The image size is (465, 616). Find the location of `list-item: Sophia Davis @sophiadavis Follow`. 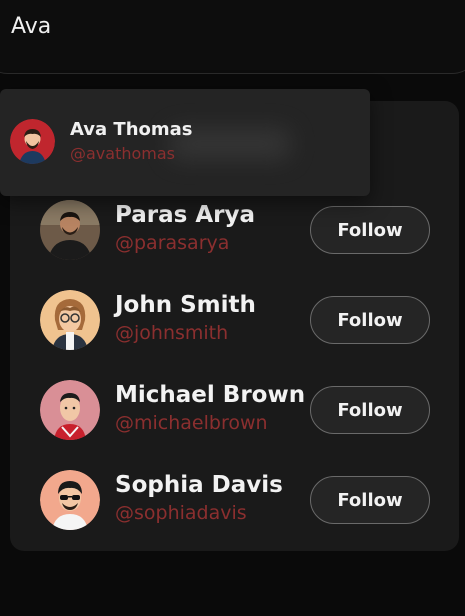

list-item: Sophia Davis @sophiadavis Follow is located at coordinates (240, 501).